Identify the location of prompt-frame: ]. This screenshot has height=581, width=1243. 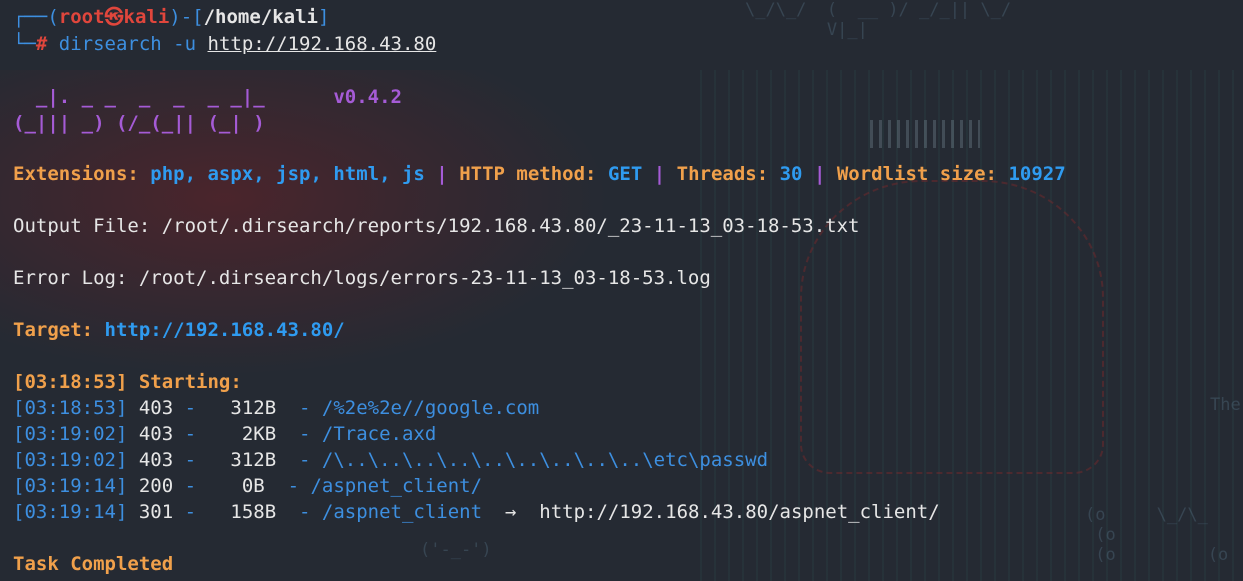
(324, 17).